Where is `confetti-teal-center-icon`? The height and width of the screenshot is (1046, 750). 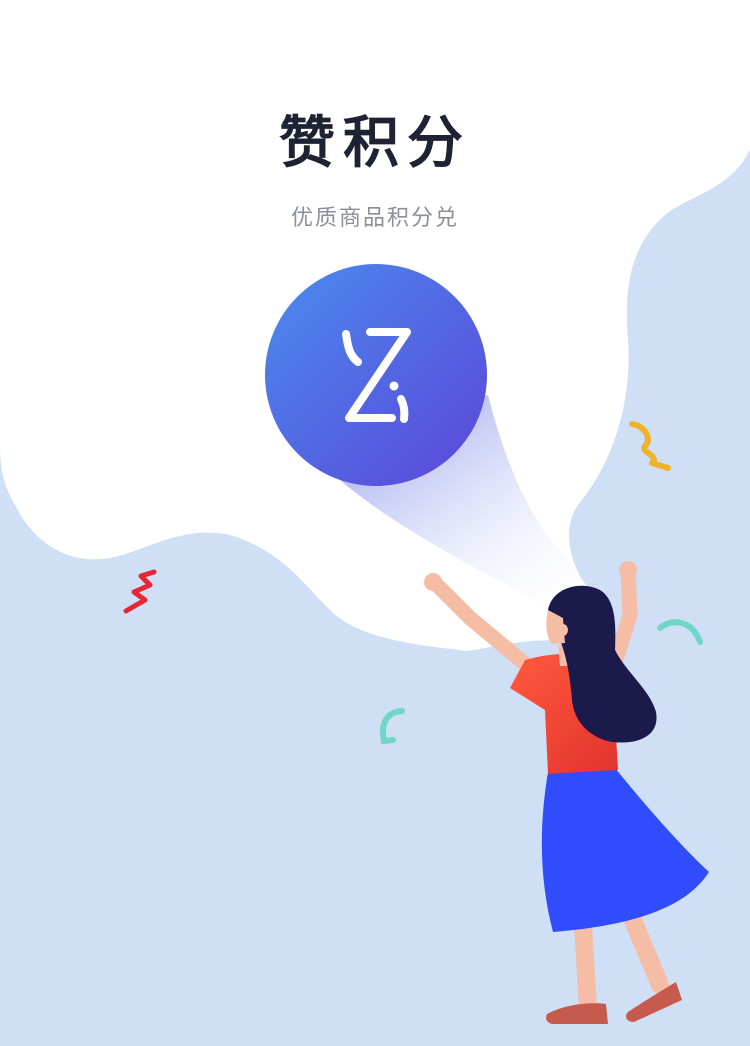
confetti-teal-center-icon is located at coordinates (392, 726).